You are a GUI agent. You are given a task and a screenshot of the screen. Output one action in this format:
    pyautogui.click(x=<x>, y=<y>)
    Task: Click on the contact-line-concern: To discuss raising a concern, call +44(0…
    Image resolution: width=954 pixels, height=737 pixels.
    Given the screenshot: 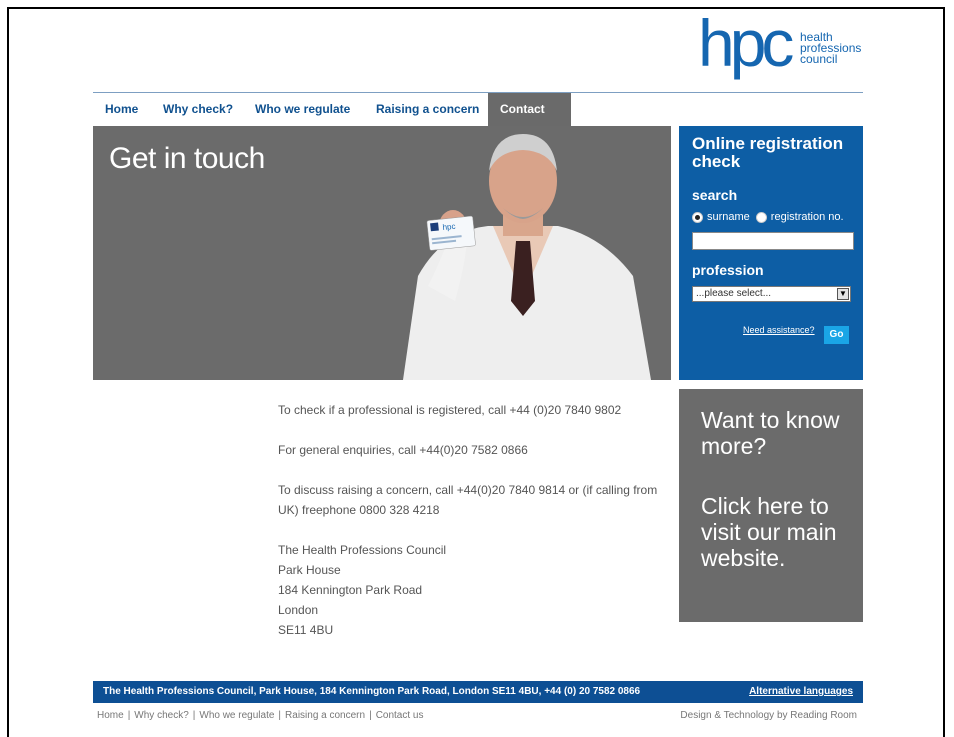 What is the action you would take?
    pyautogui.click(x=468, y=500)
    